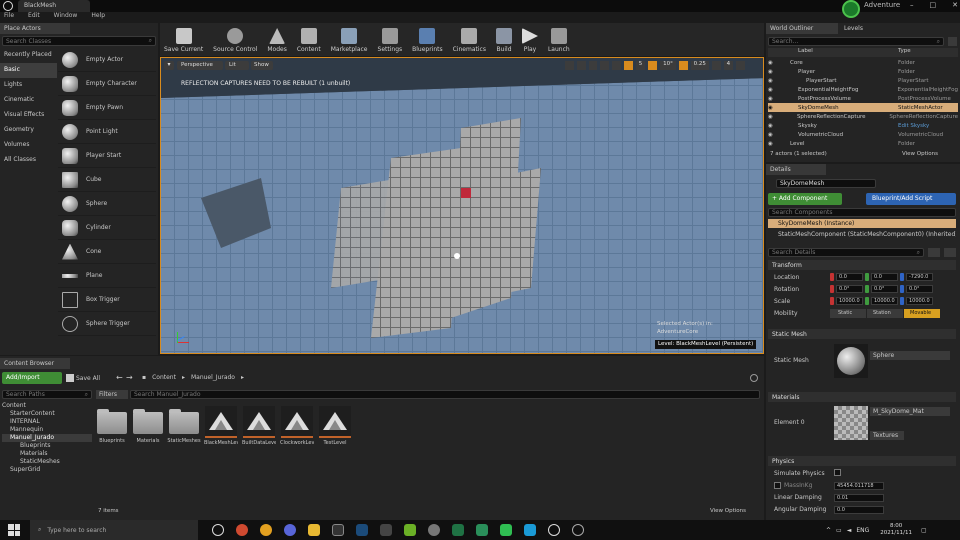  What do you see at coordinates (169, 65) in the screenshot?
I see `viewport-options-button: ▾` at bounding box center [169, 65].